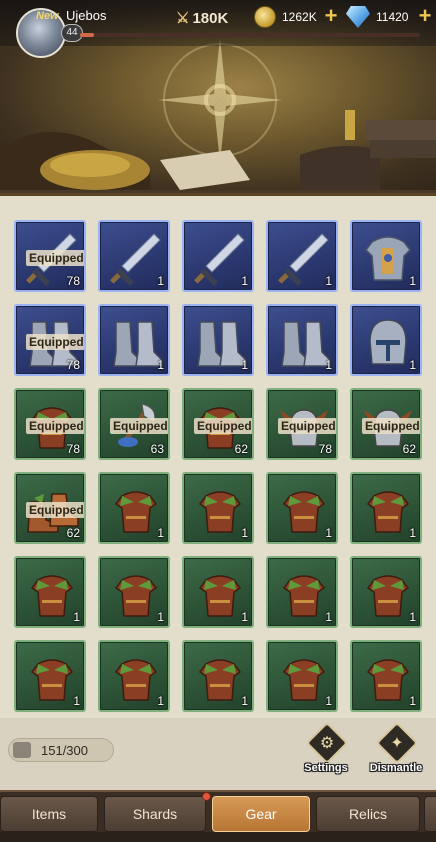  What do you see at coordinates (368, 814) in the screenshot?
I see `tab-relics: Relics` at bounding box center [368, 814].